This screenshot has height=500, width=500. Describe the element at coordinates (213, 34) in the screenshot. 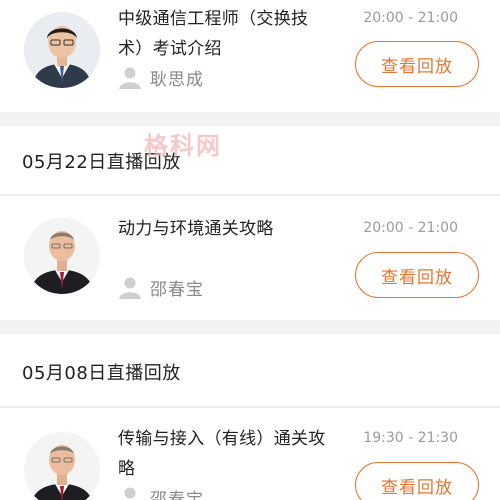

I see `course-title: 中级通信工程师（交换技 术）考试介绍` at that location.